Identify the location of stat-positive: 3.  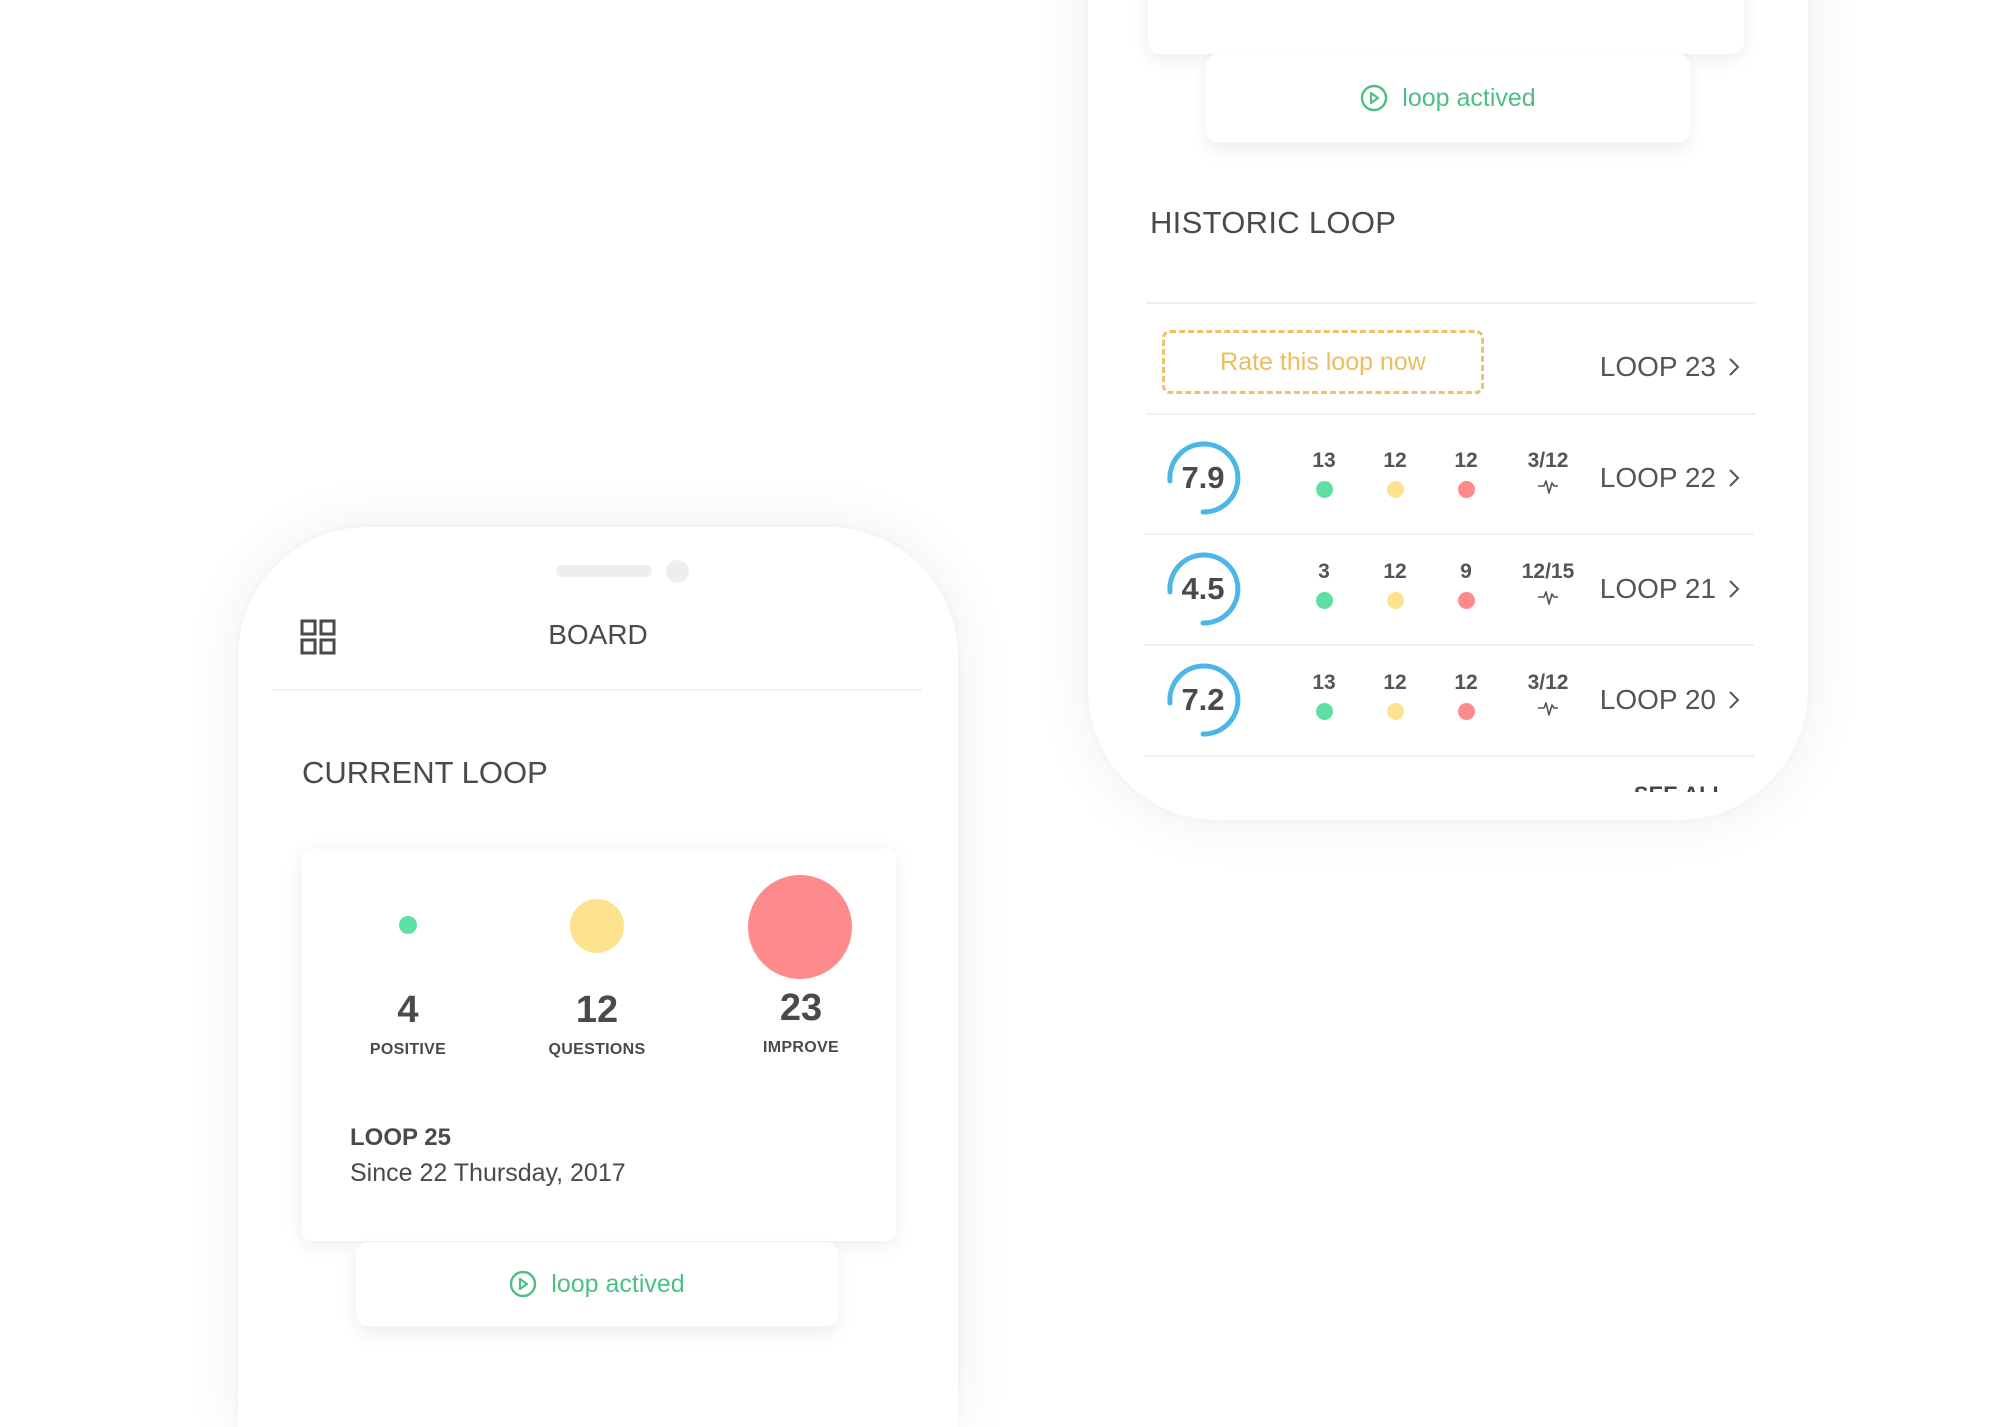
(1324, 584).